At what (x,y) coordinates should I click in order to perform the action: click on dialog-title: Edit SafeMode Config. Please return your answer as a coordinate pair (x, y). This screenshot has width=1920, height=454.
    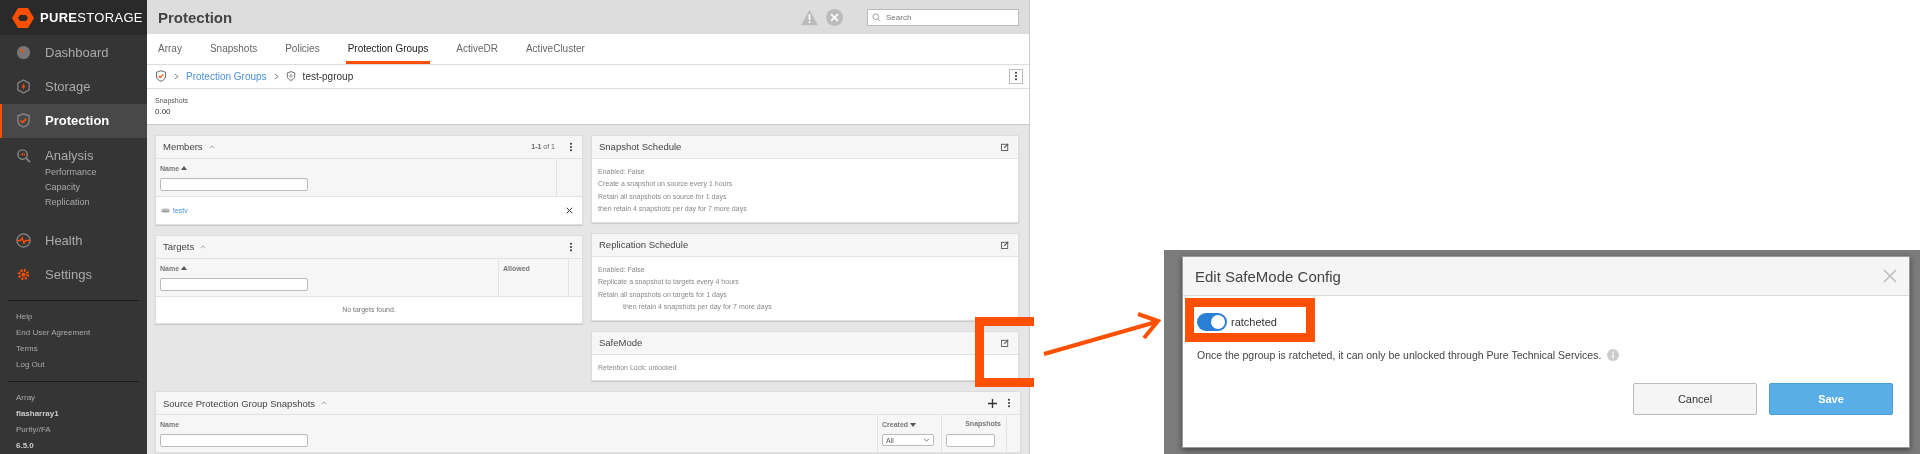
    Looking at the image, I should click on (1268, 276).